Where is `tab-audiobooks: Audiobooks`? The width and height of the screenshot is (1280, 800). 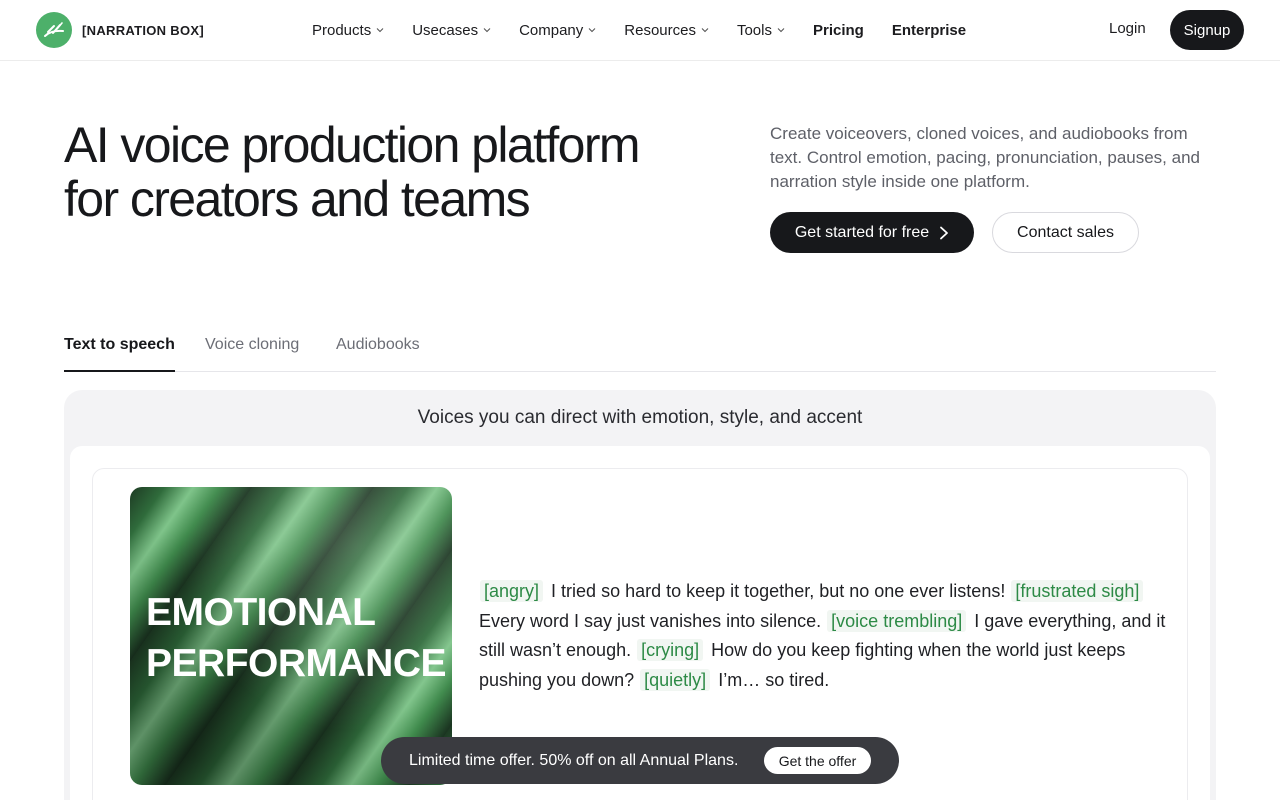 tab-audiobooks: Audiobooks is located at coordinates (378, 354).